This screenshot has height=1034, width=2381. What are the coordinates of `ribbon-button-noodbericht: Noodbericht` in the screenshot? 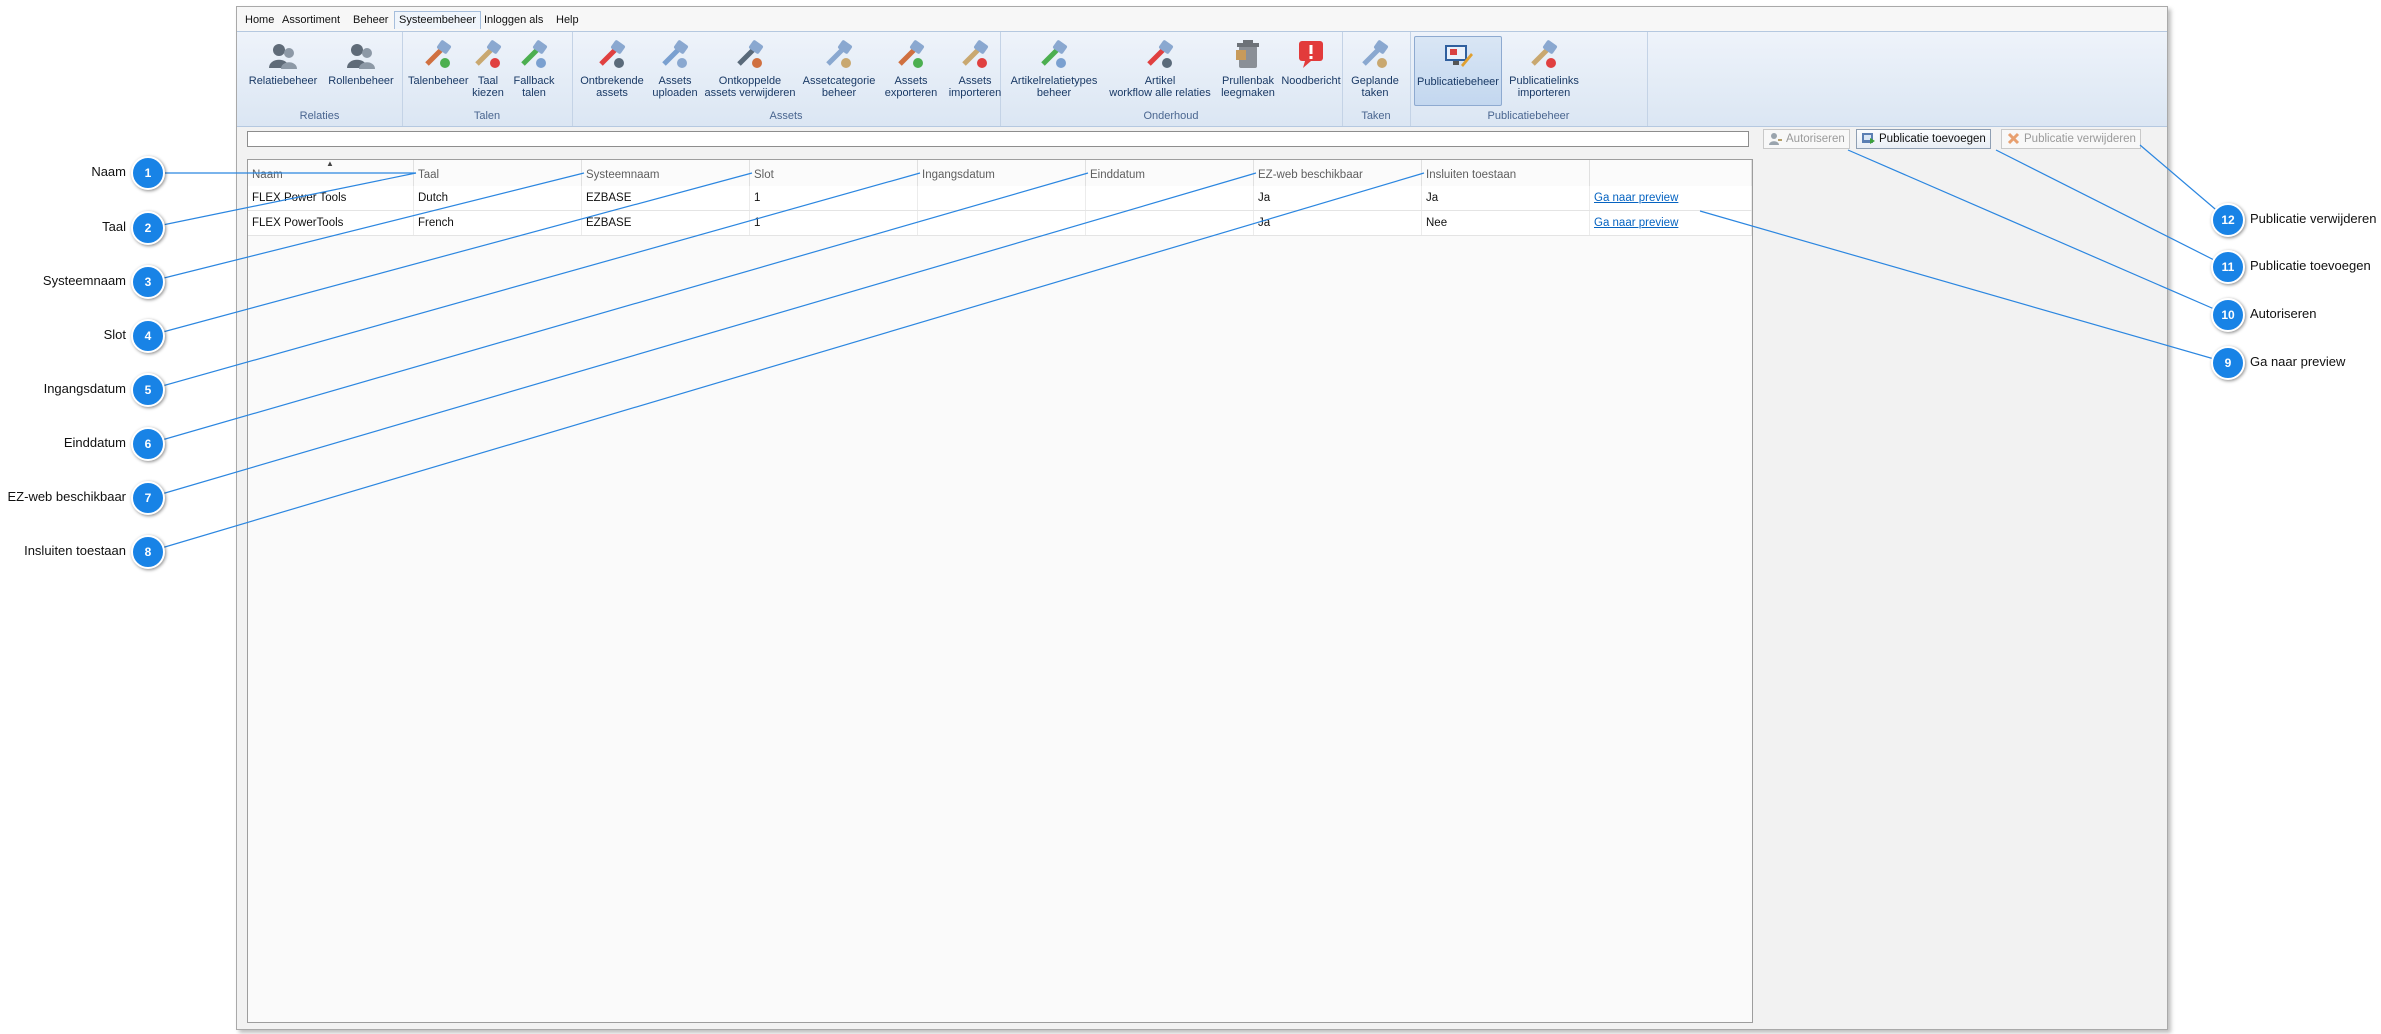 It's located at (1311, 70).